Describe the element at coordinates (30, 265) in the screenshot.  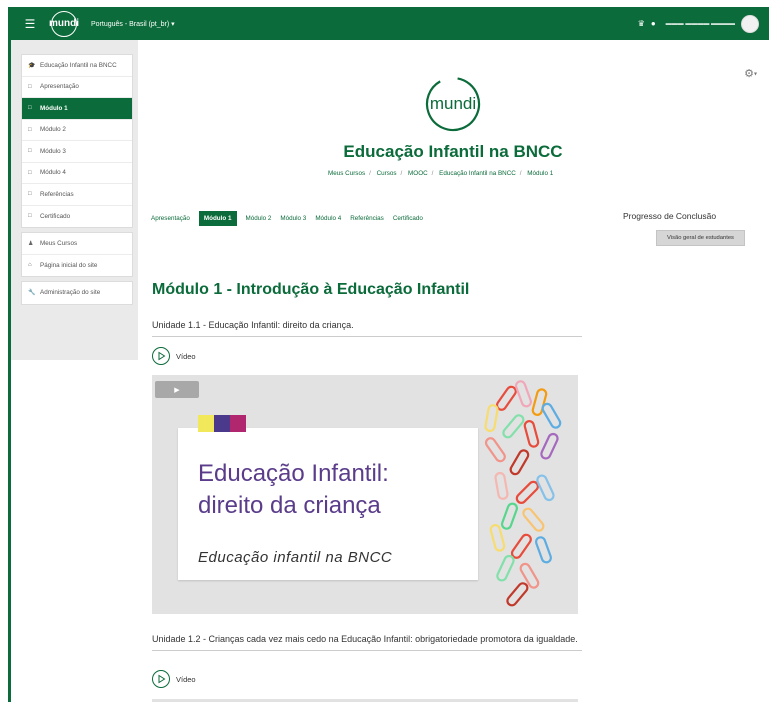
I see `home-icon: ⌂` at that location.